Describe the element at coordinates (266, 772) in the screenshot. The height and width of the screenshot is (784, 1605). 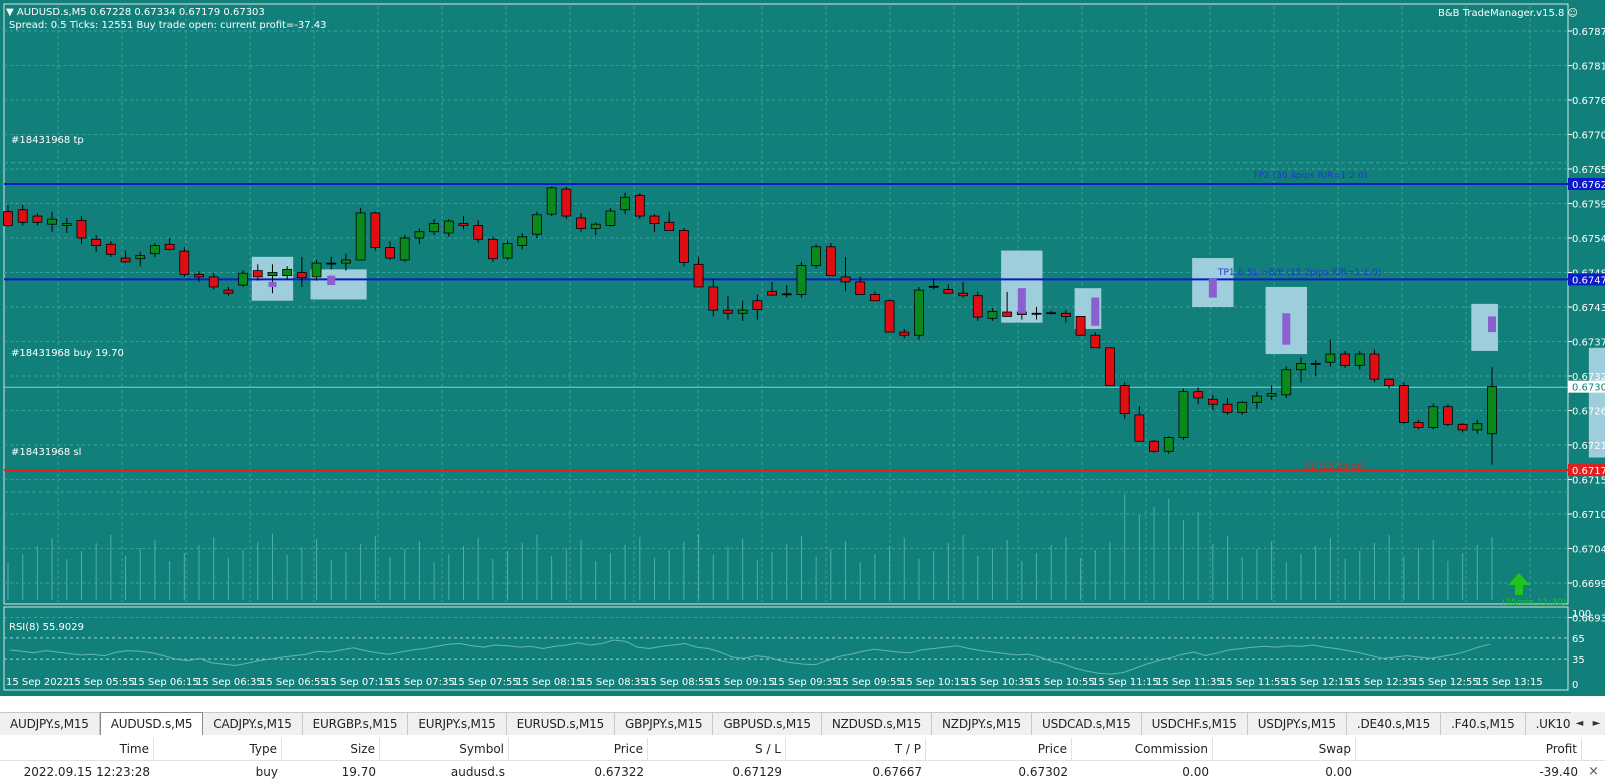
I see `table-cell: buy` at that location.